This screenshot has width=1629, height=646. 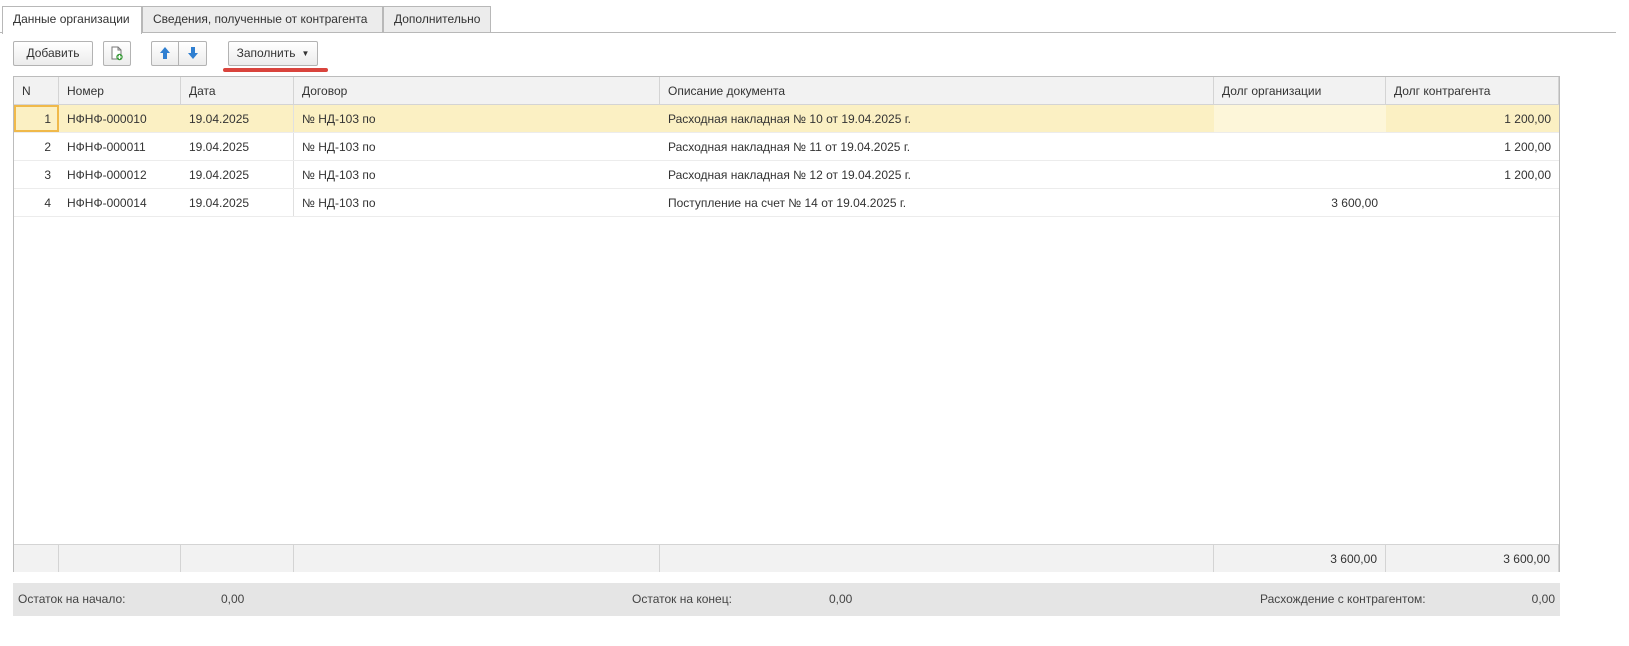 I want to click on cell-n: 1, so click(x=36, y=118).